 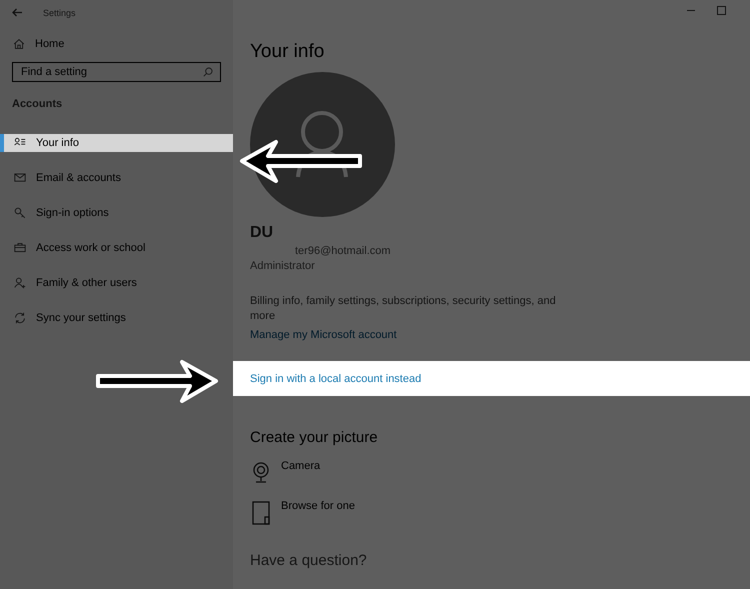 I want to click on nav-item: Family & other users, so click(x=116, y=283).